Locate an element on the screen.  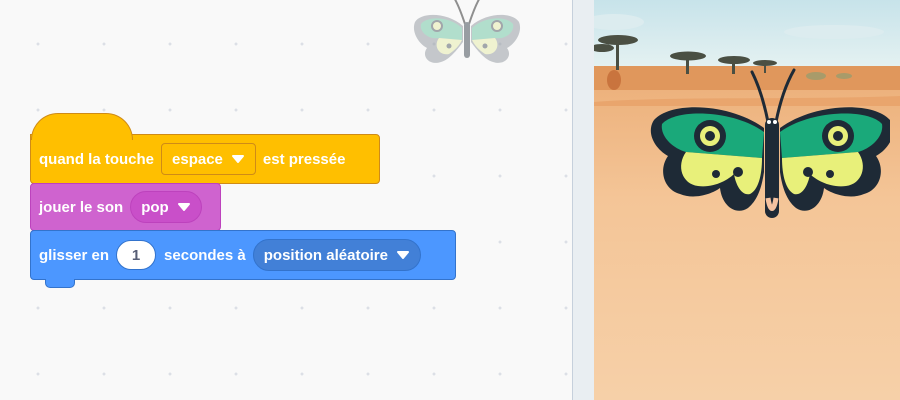
key-dropdown: espace is located at coordinates (208, 159).